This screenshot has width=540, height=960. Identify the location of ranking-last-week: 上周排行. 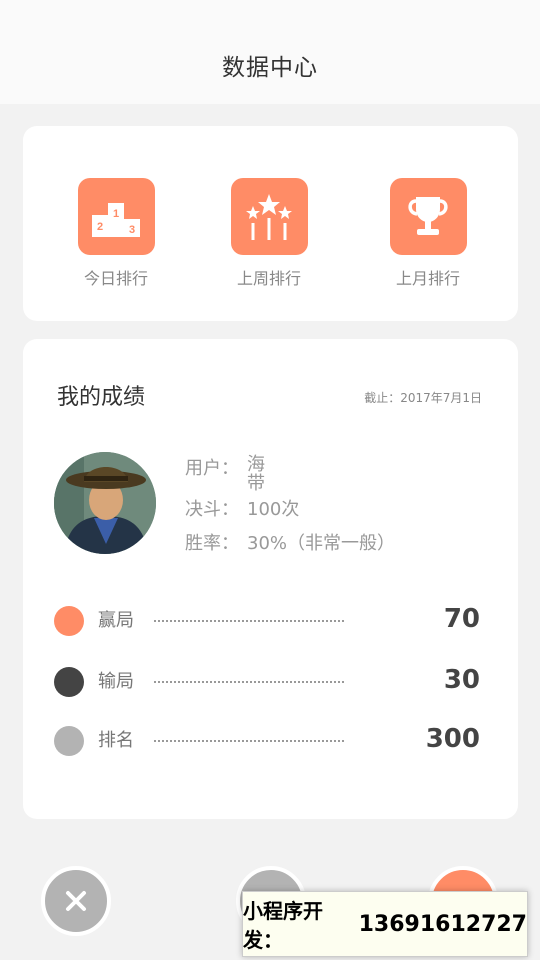
(269, 233).